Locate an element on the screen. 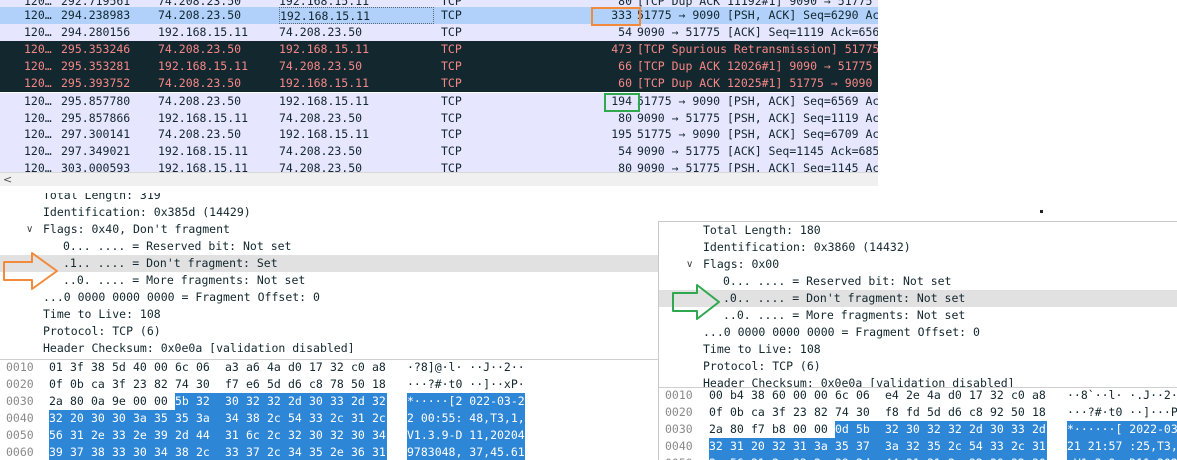  detail-row: ∨ Flags: 0x00 is located at coordinates (918, 264).